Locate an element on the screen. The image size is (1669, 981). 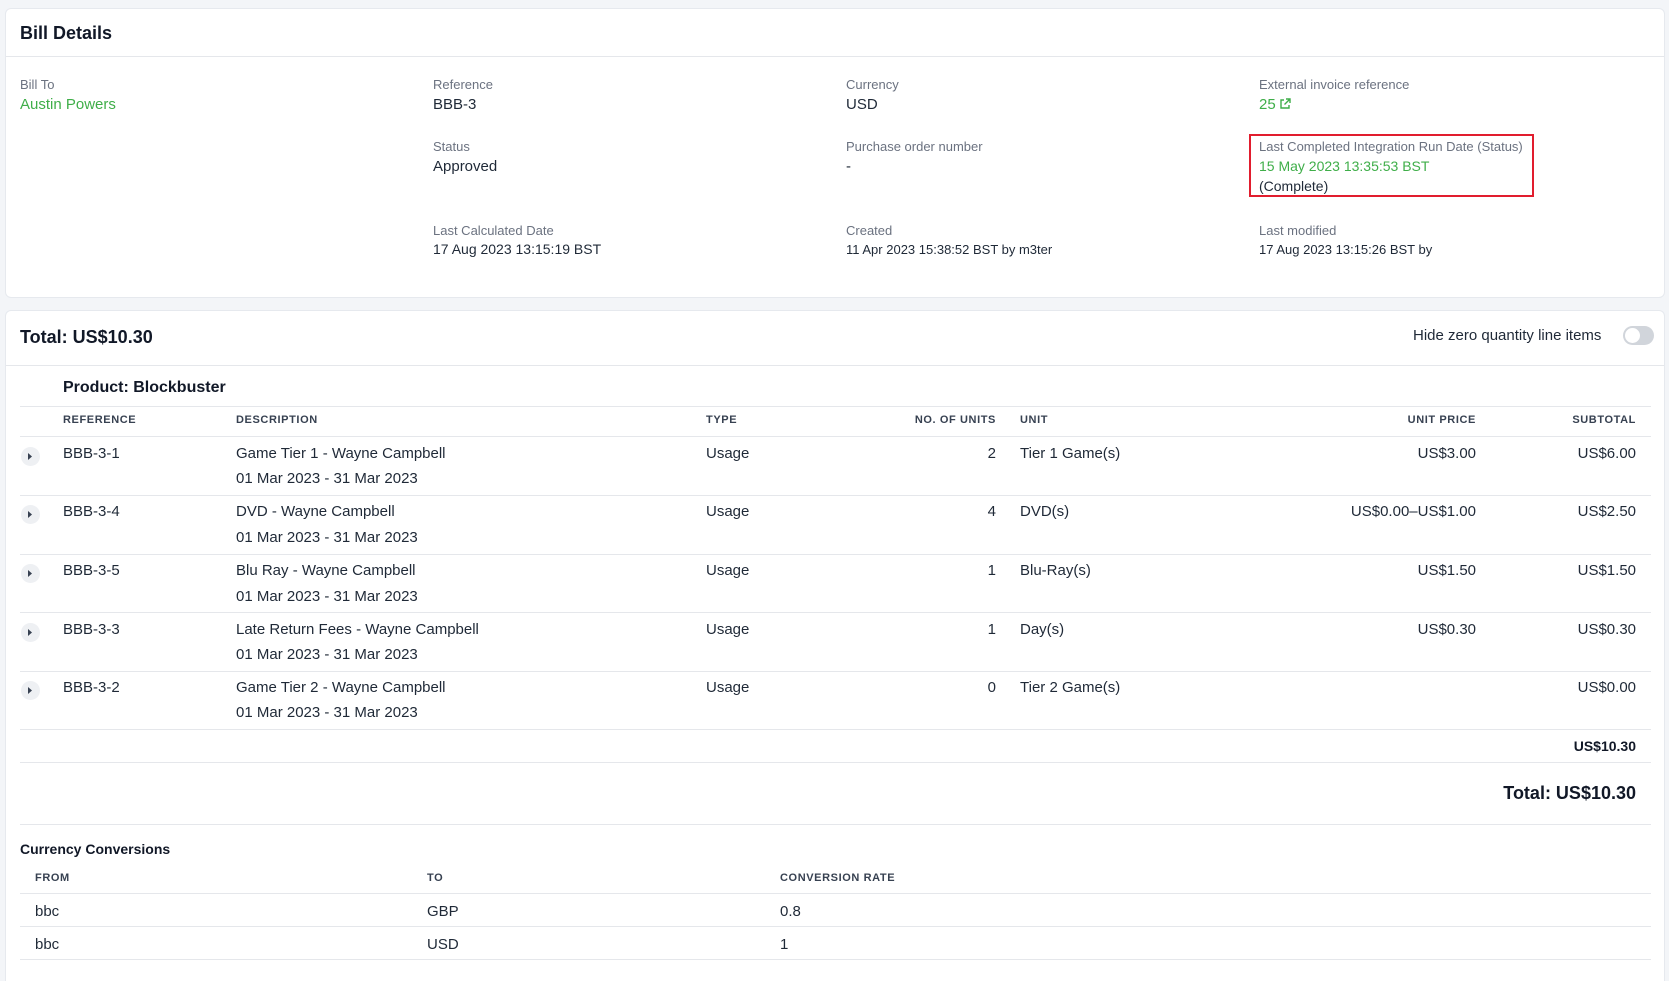
col-subtotal: SUBTOTAL is located at coordinates (1604, 420).